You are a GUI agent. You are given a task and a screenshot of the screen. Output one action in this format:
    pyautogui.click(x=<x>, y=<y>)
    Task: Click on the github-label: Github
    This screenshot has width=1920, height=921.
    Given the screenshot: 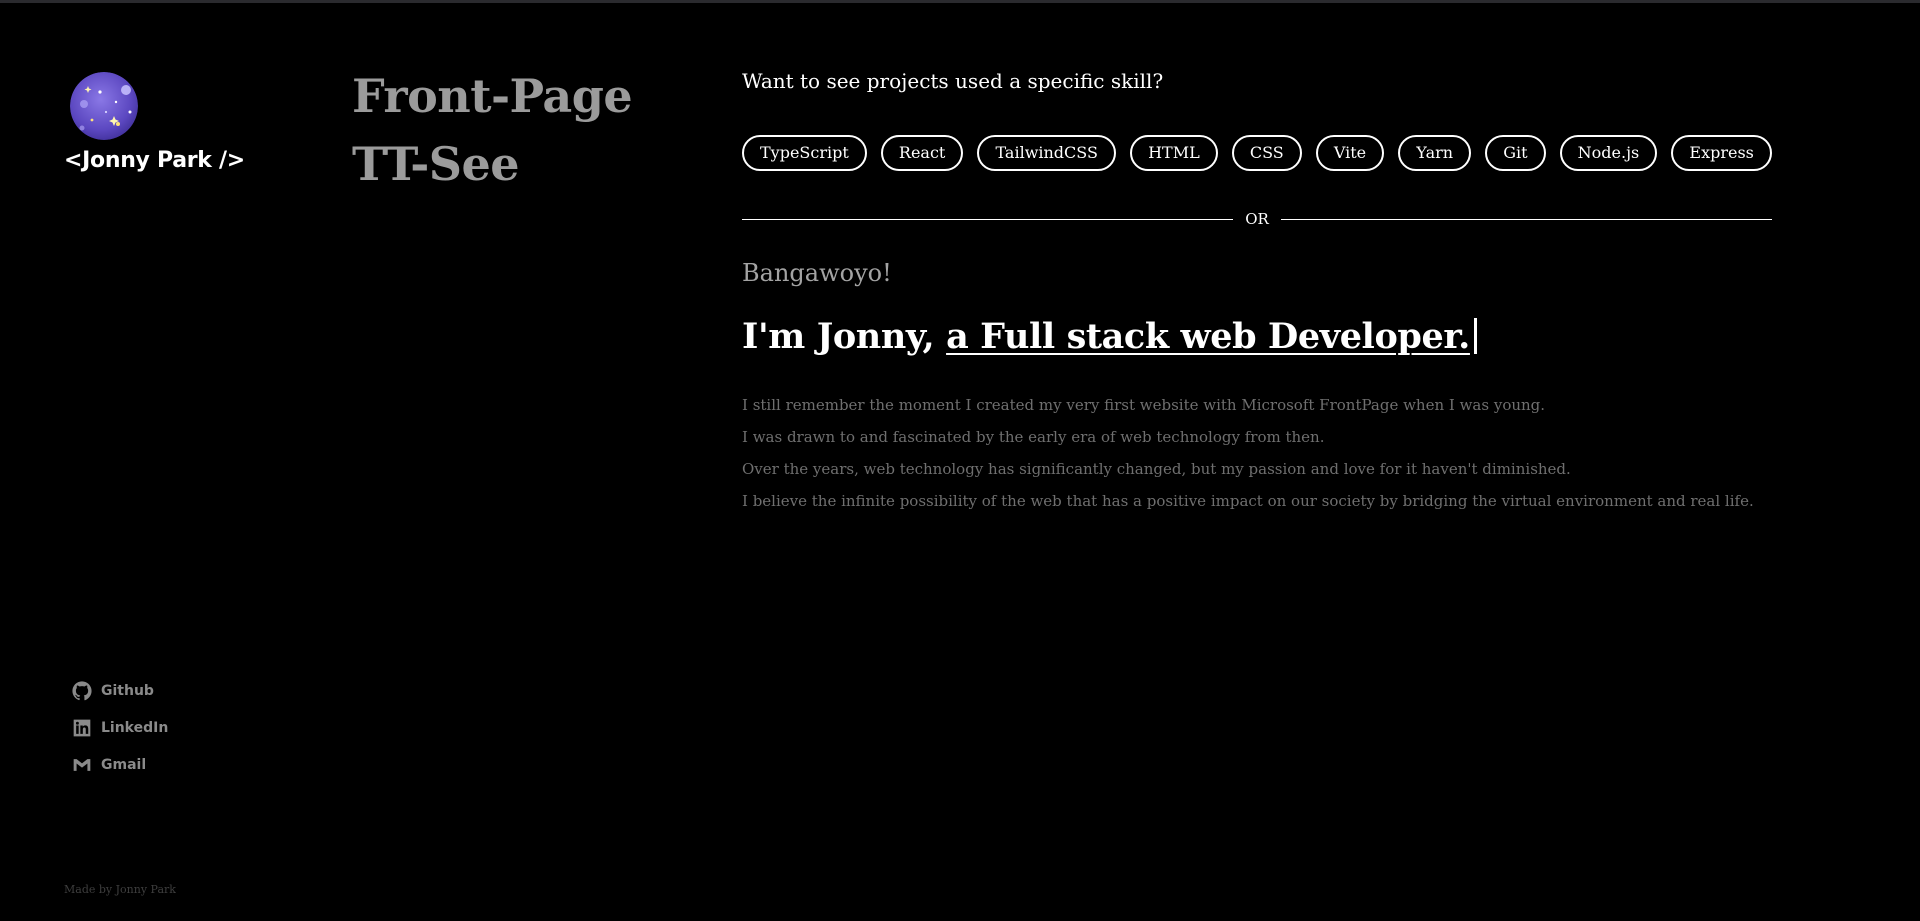 What is the action you would take?
    pyautogui.click(x=127, y=690)
    